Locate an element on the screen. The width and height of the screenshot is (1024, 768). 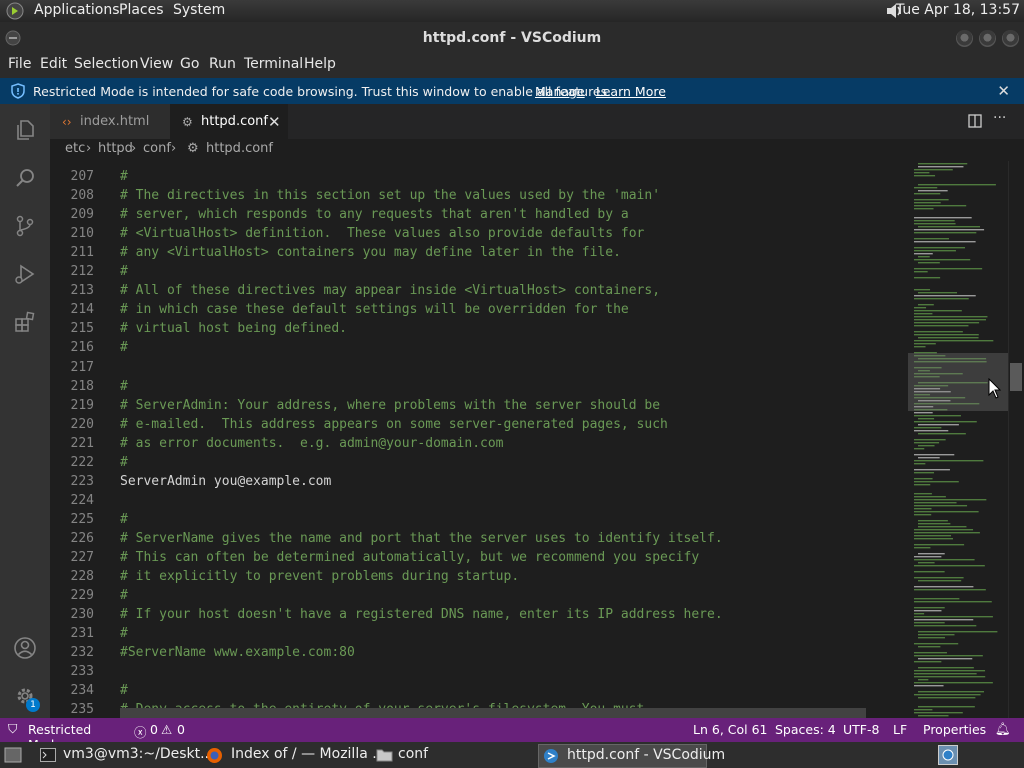
source-control-icon is located at coordinates (25, 226).